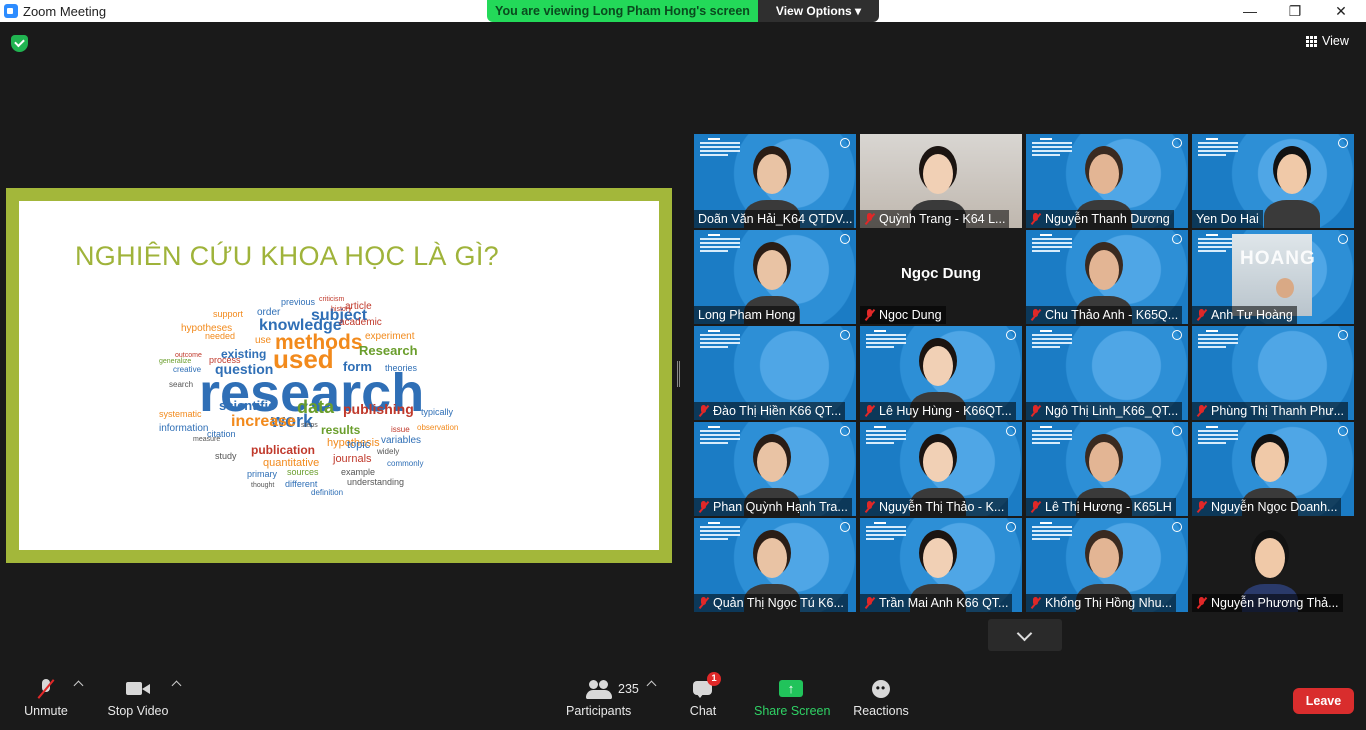 Image resolution: width=1366 pixels, height=730 pixels. I want to click on word-cloud-word: steps, so click(309, 425).